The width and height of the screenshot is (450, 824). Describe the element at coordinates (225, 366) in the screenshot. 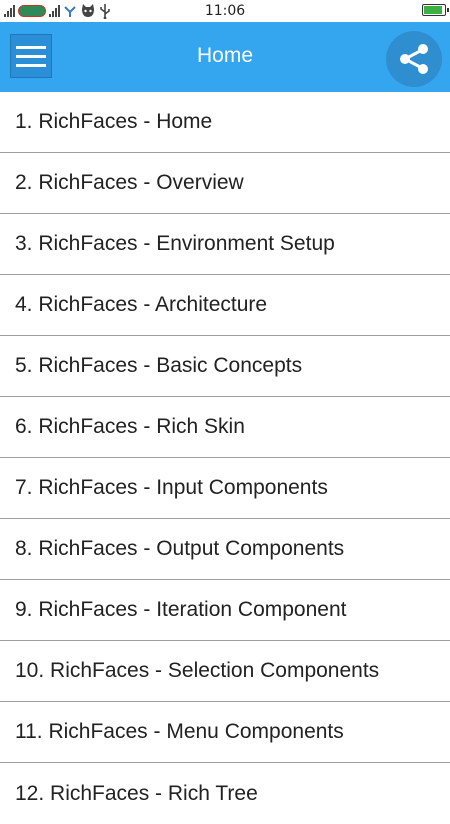

I see `list-item: 5. RichFaces - Basic Concepts` at that location.